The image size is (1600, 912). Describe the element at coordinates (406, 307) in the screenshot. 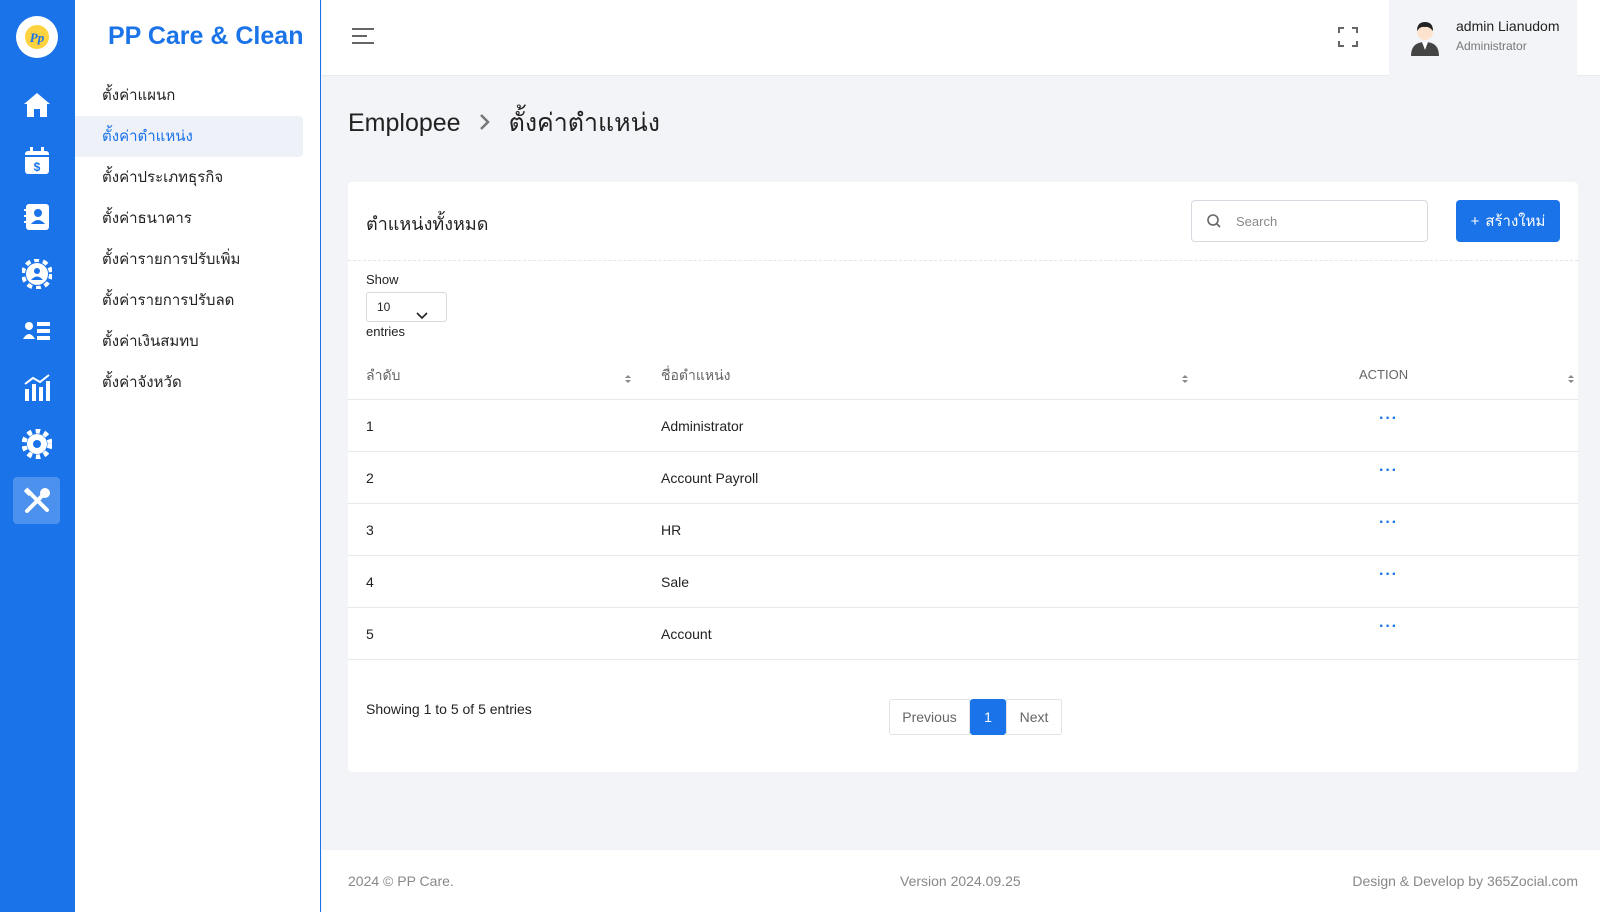

I see `page-size-select: 10` at that location.